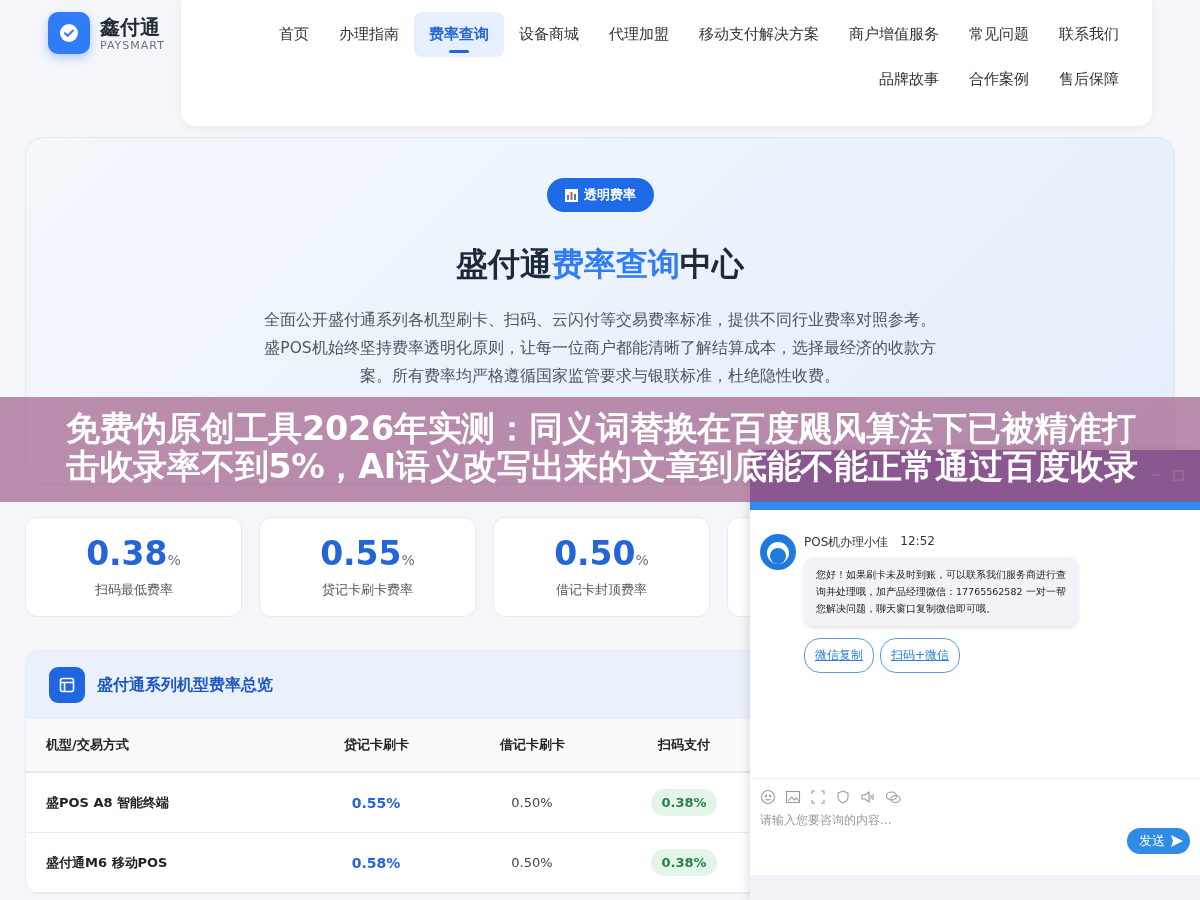 The width and height of the screenshot is (1200, 900). Describe the element at coordinates (999, 79) in the screenshot. I see `nav-link: 合作案例` at that location.